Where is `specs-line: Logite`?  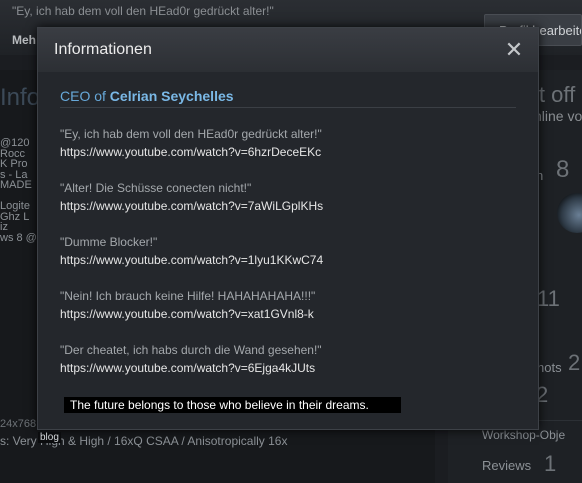
specs-line: Logite is located at coordinates (15, 206).